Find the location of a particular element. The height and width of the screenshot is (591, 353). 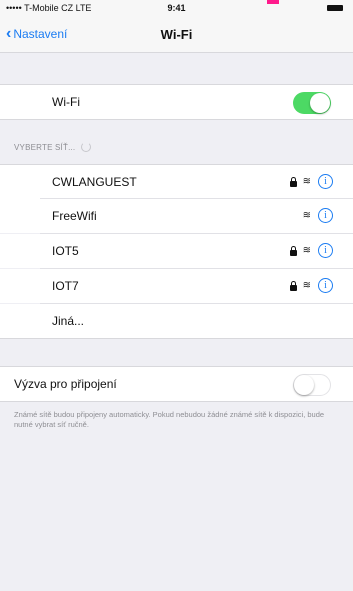

network-name: FreeWifi is located at coordinates (74, 216).